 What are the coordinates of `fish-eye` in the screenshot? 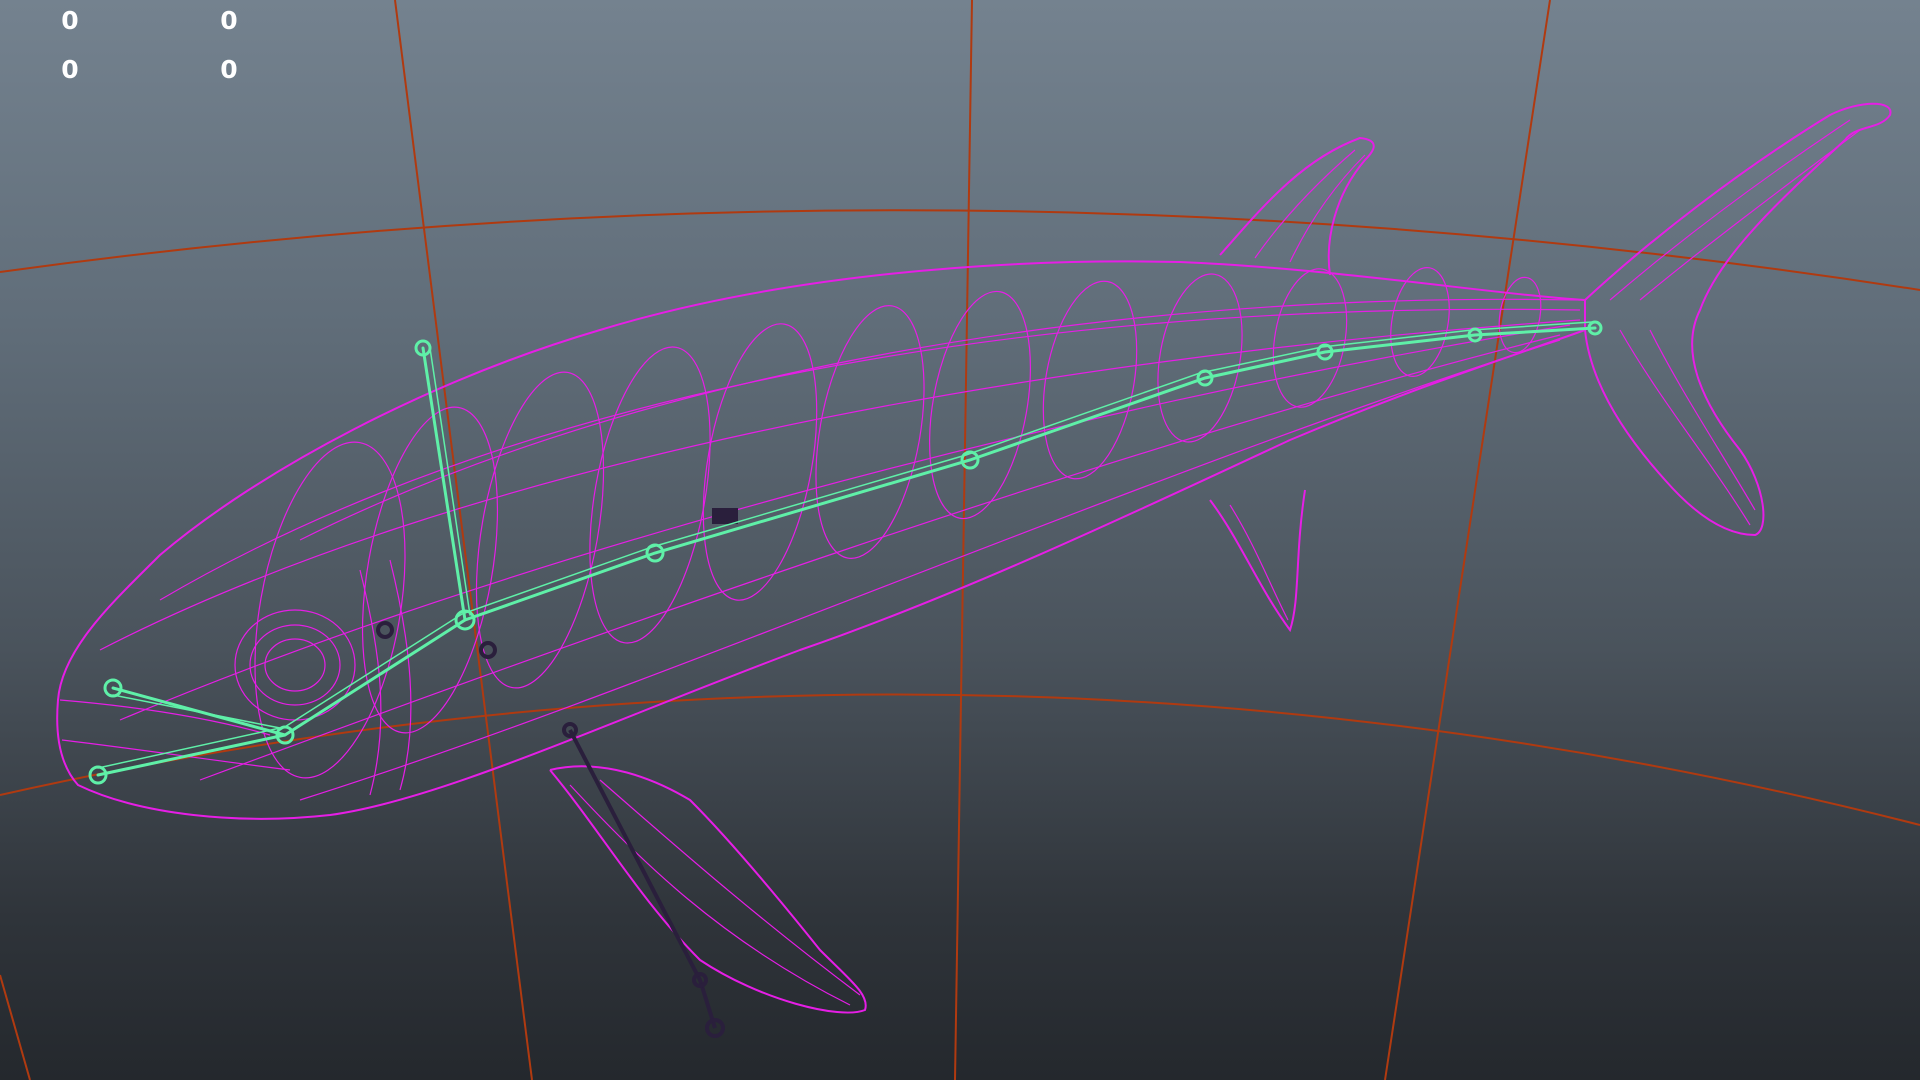 It's located at (295, 665).